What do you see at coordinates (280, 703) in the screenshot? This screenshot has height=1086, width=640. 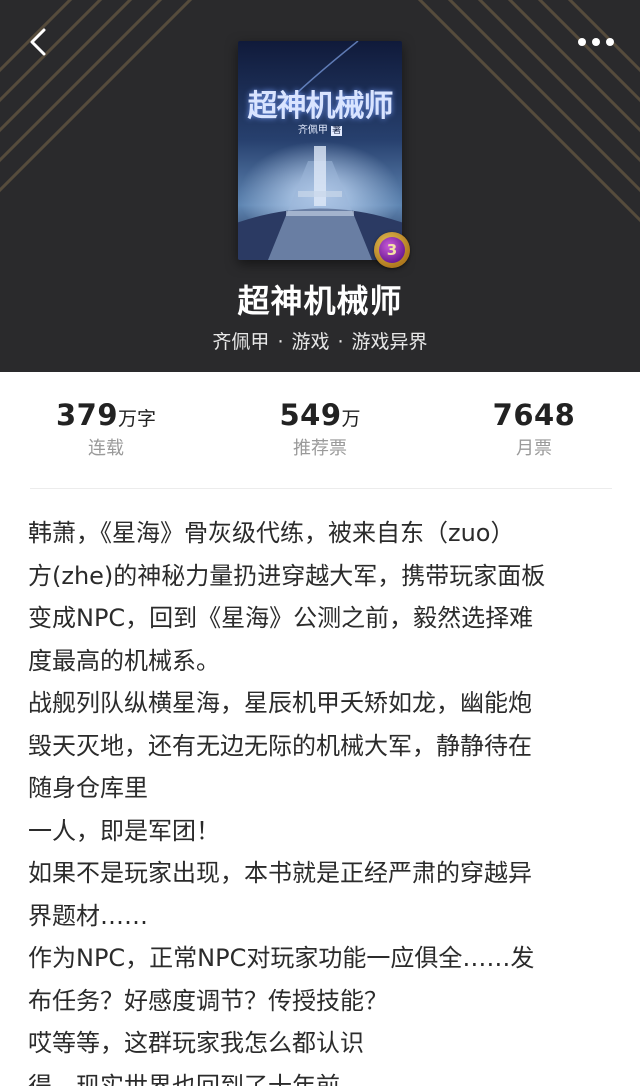 I see `description-line: 战舰列队纵横星海，星辰机甲夭矫如龙，幽能炮` at bounding box center [280, 703].